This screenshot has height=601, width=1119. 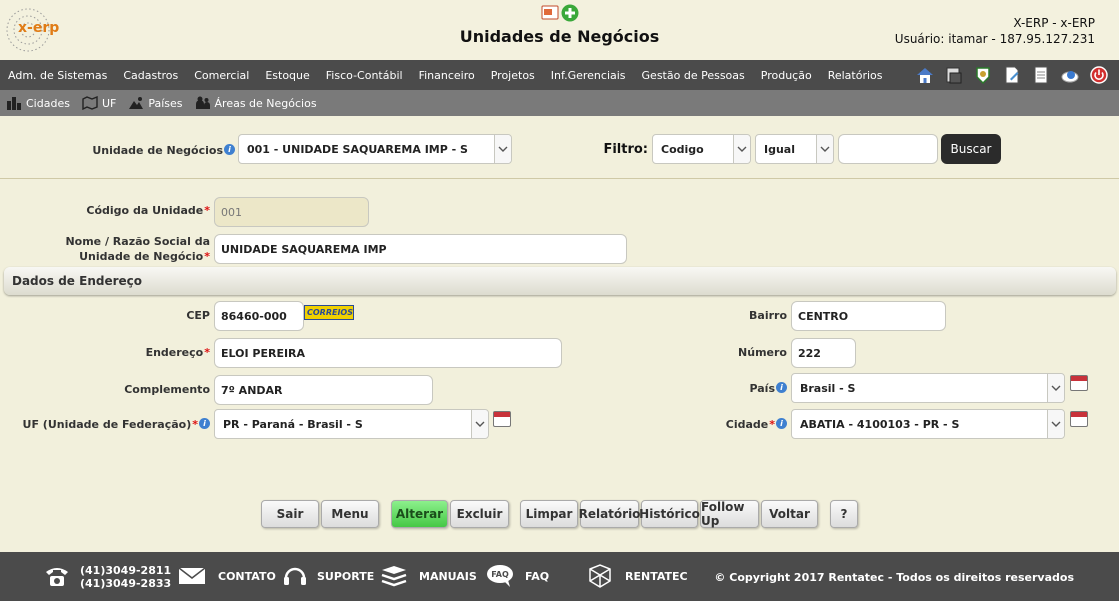 What do you see at coordinates (448, 576) in the screenshot?
I see `manuais-label: MANUAIS` at bounding box center [448, 576].